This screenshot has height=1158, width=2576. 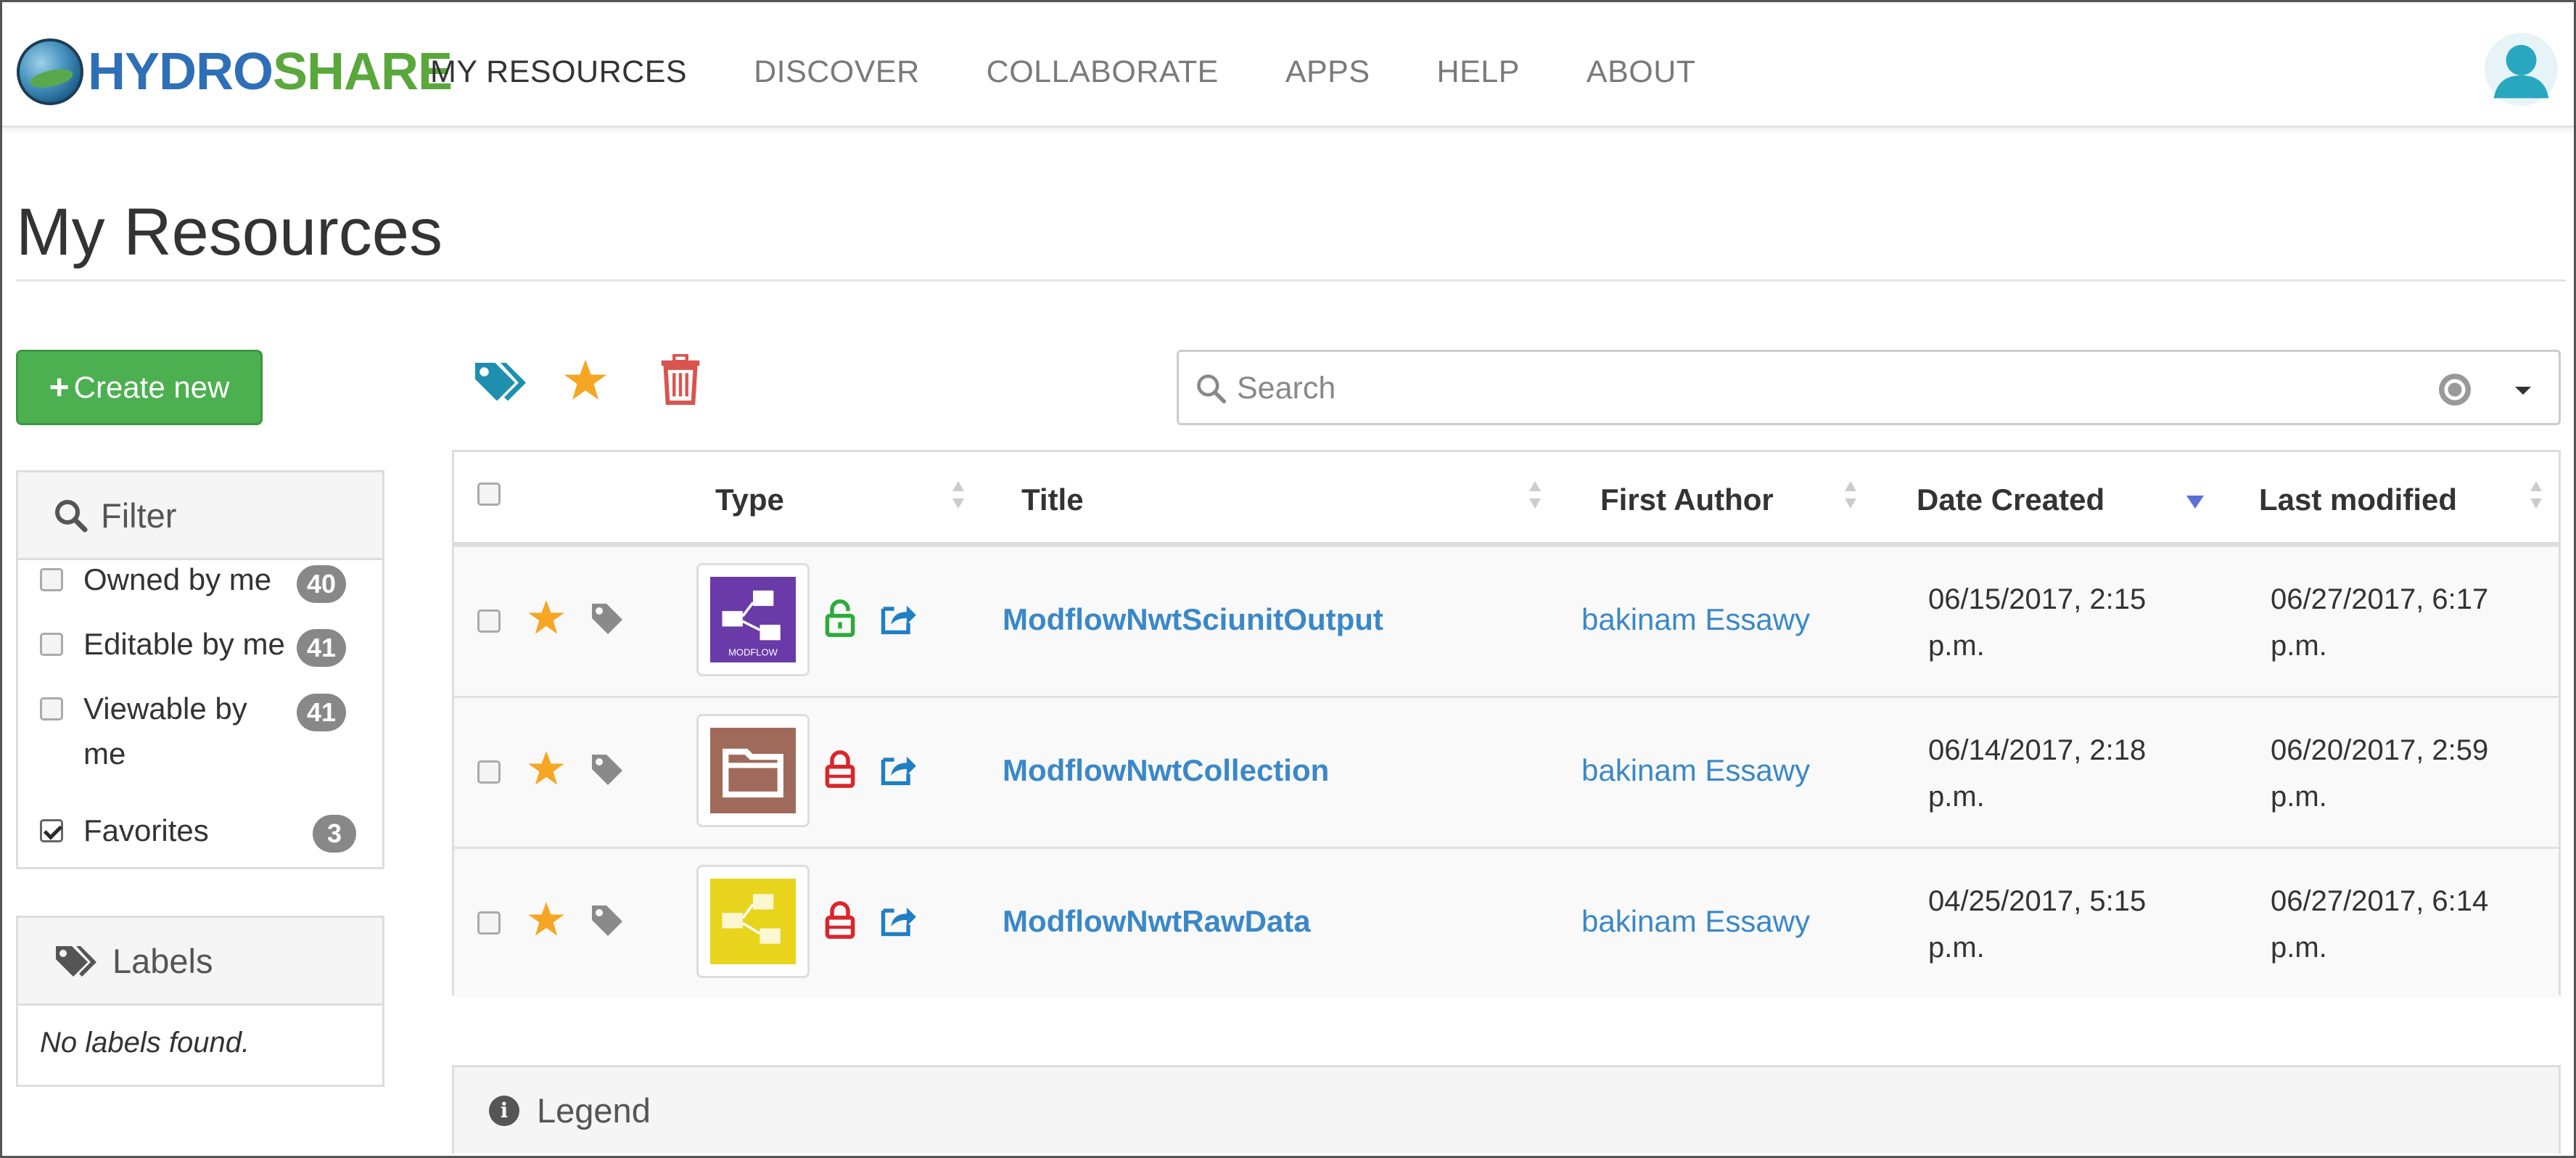 What do you see at coordinates (958, 497) in the screenshot?
I see `sort-type-icon` at bounding box center [958, 497].